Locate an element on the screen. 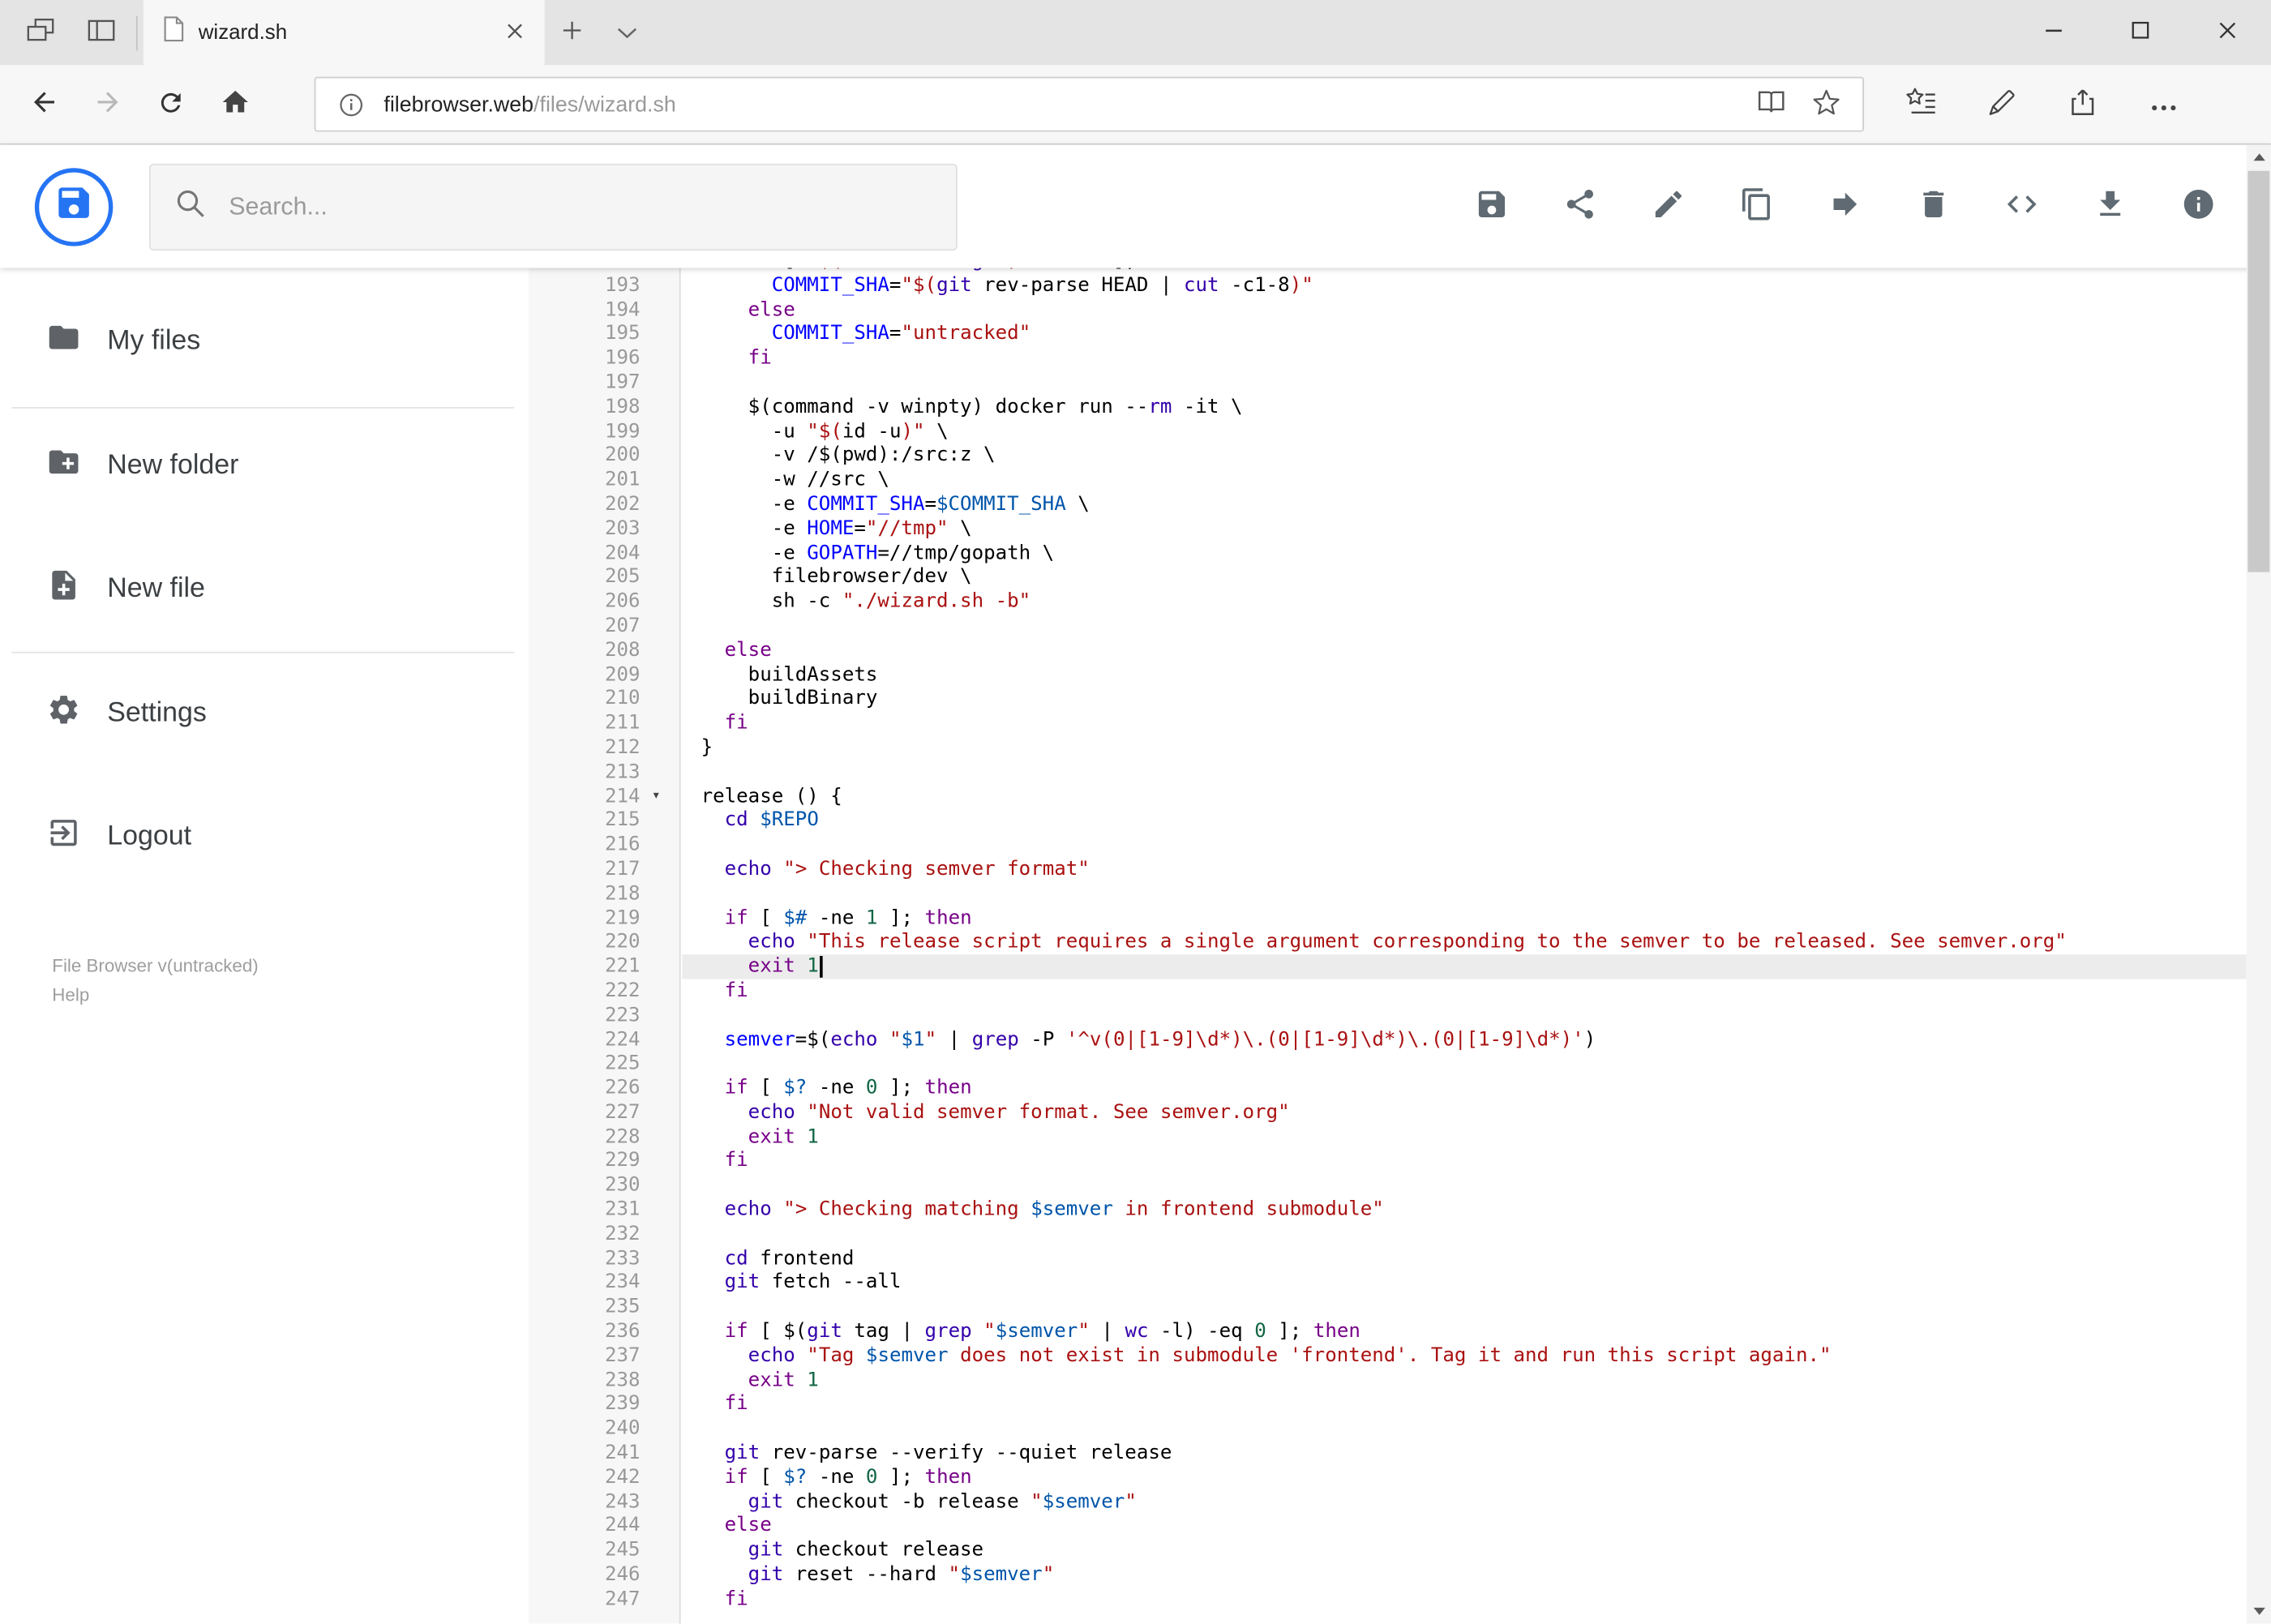 The image size is (2271, 1624). scrollbar-thumb is located at coordinates (2258, 371).